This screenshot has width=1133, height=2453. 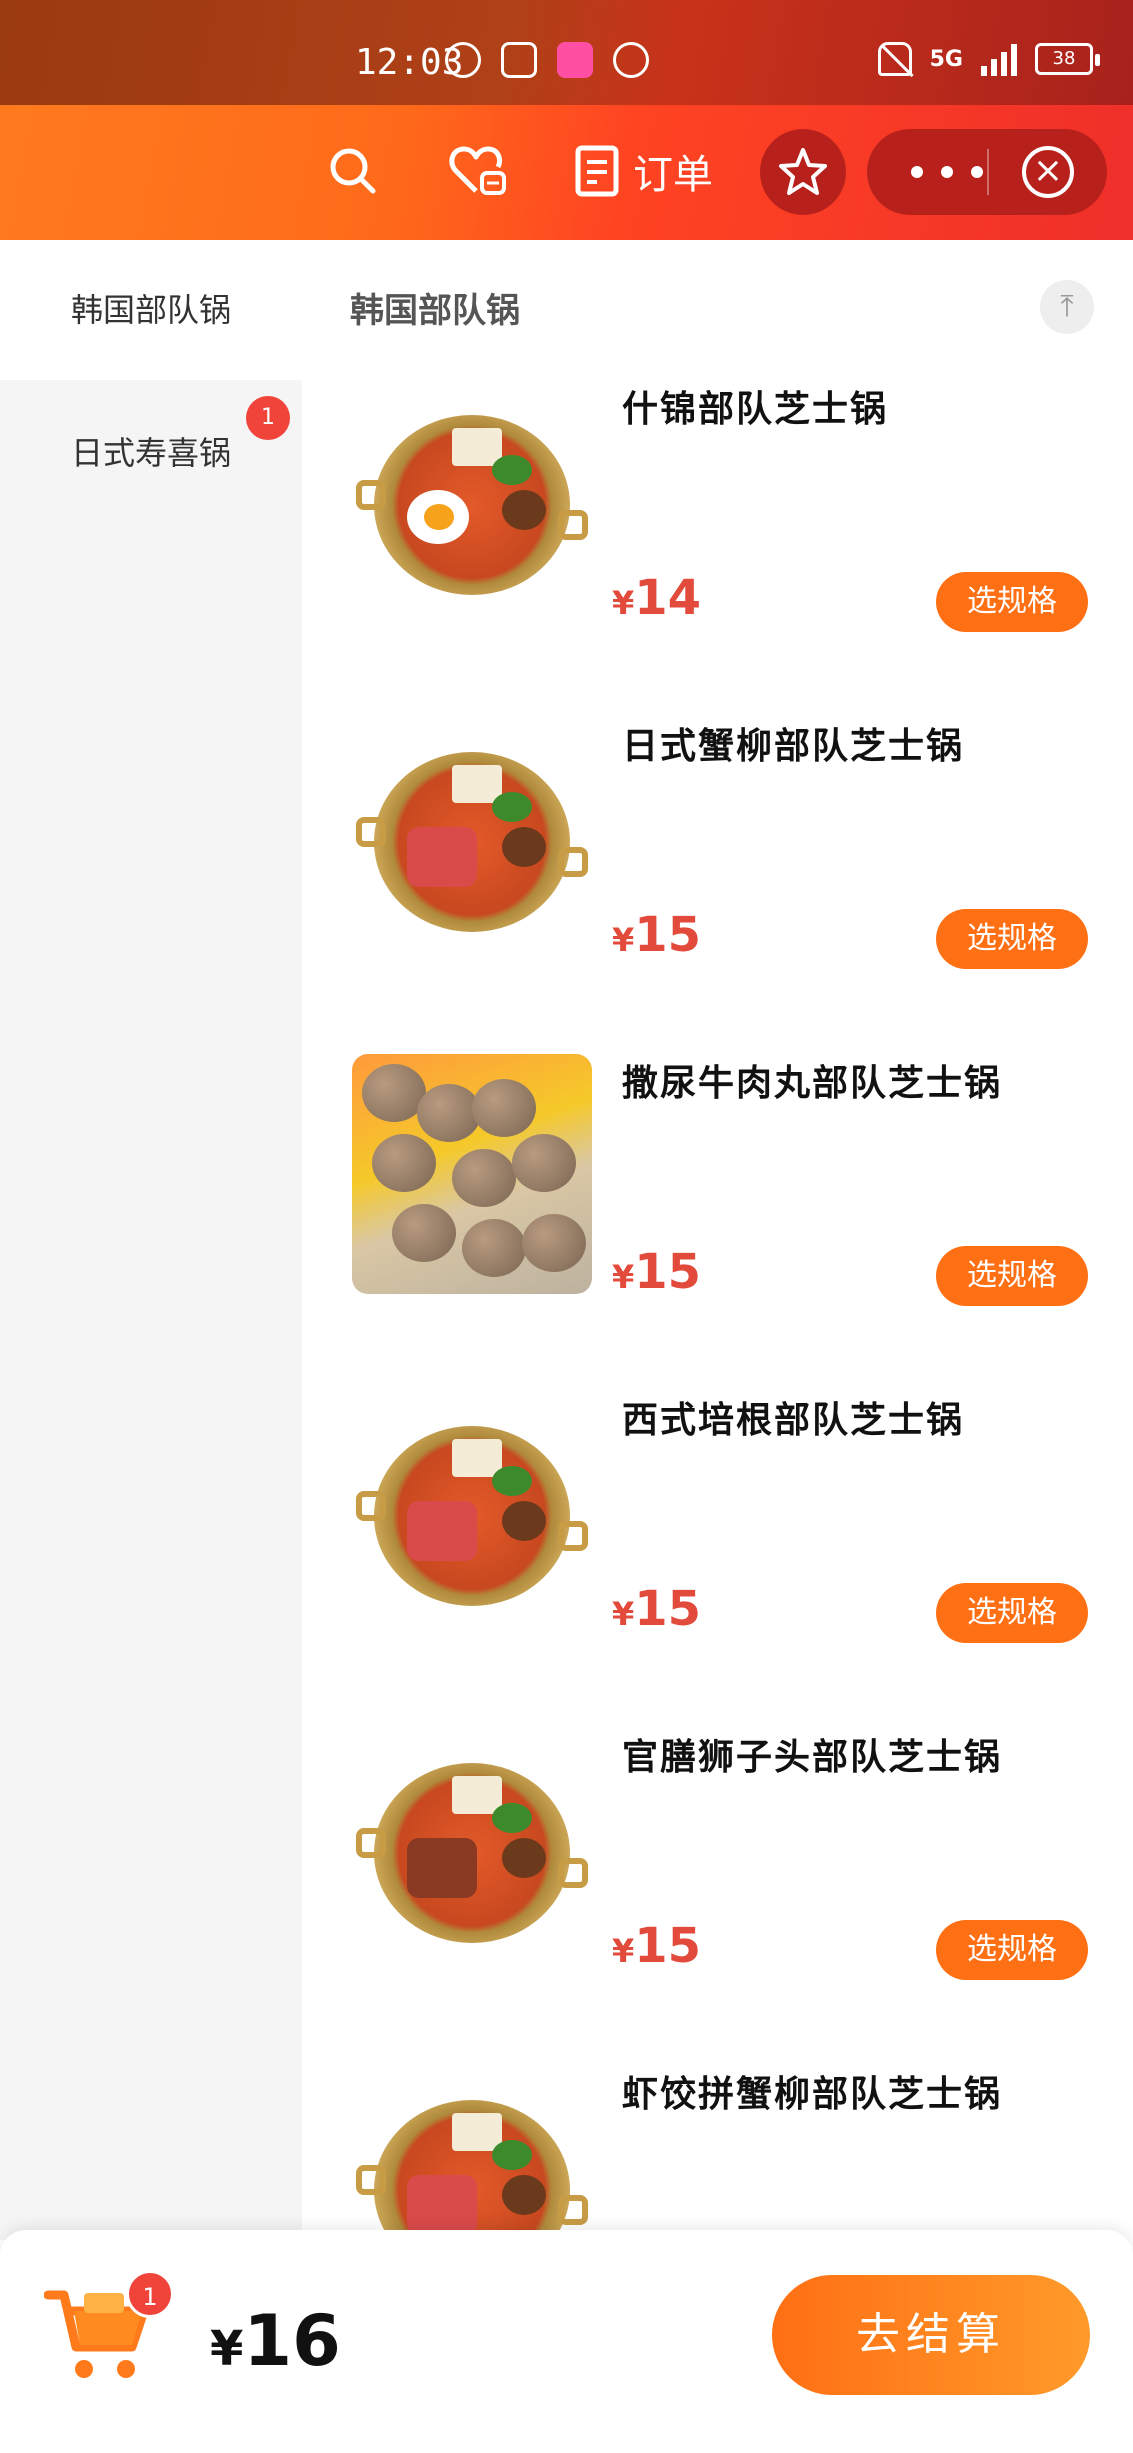 What do you see at coordinates (793, 1420) in the screenshot?
I see `product-name: 西式培根部队芝士锅` at bounding box center [793, 1420].